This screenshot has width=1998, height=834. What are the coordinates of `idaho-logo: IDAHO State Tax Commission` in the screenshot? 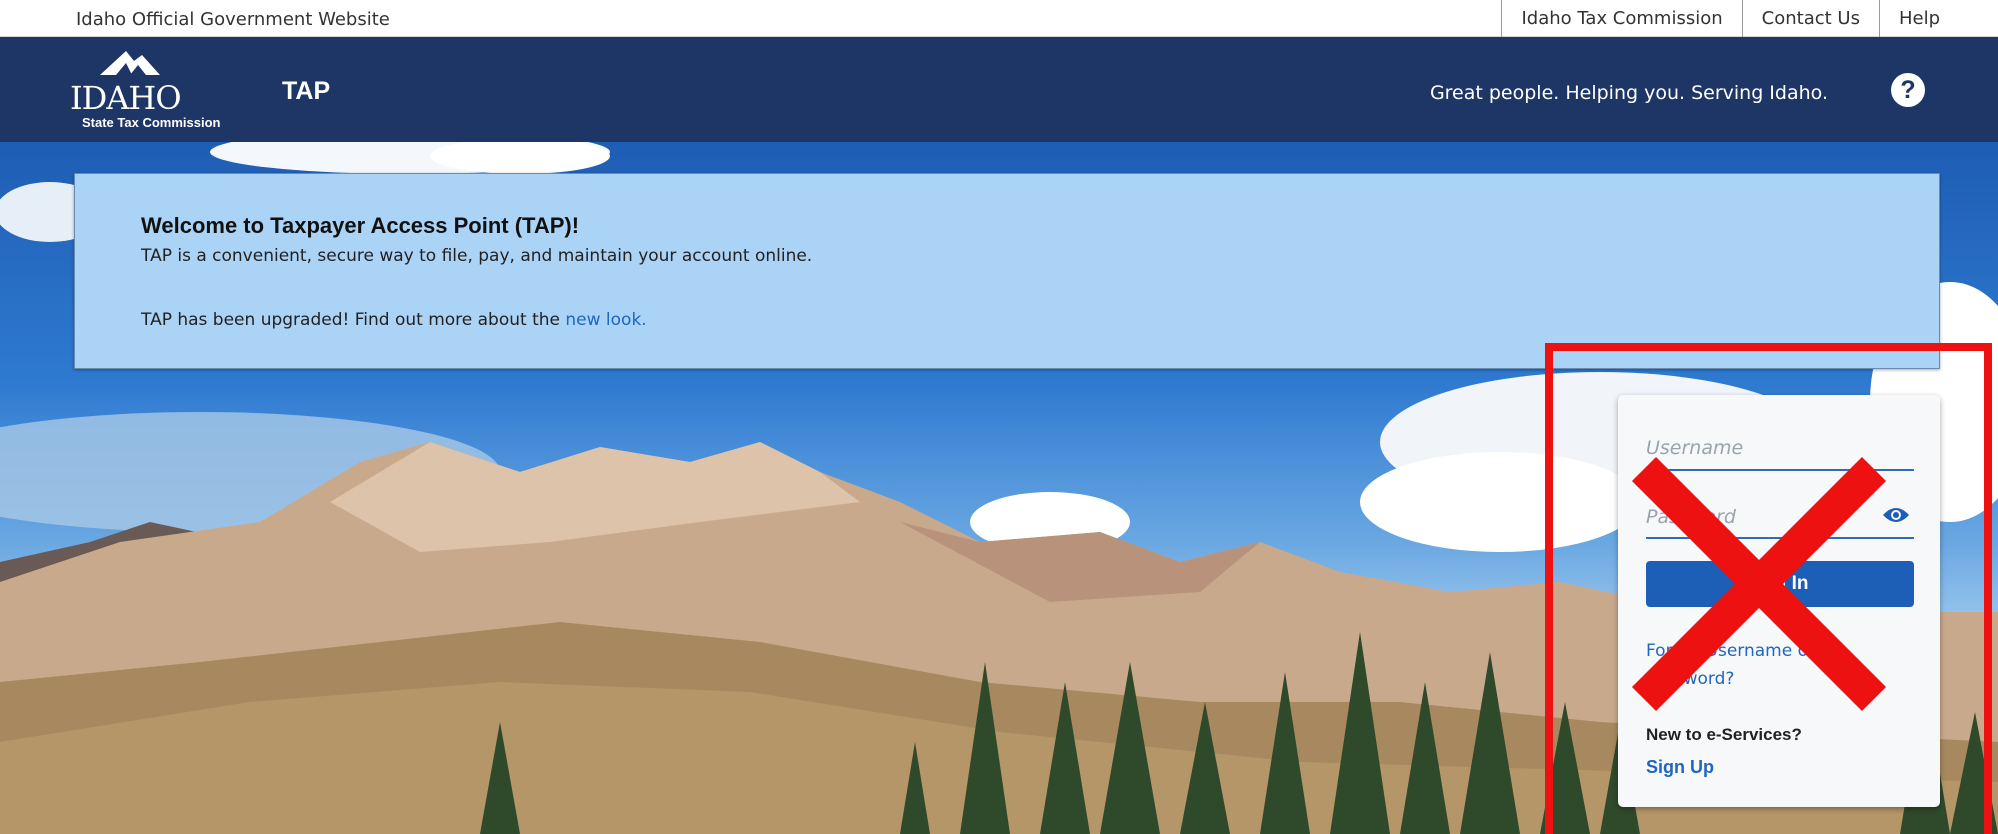 It's located at (165, 91).